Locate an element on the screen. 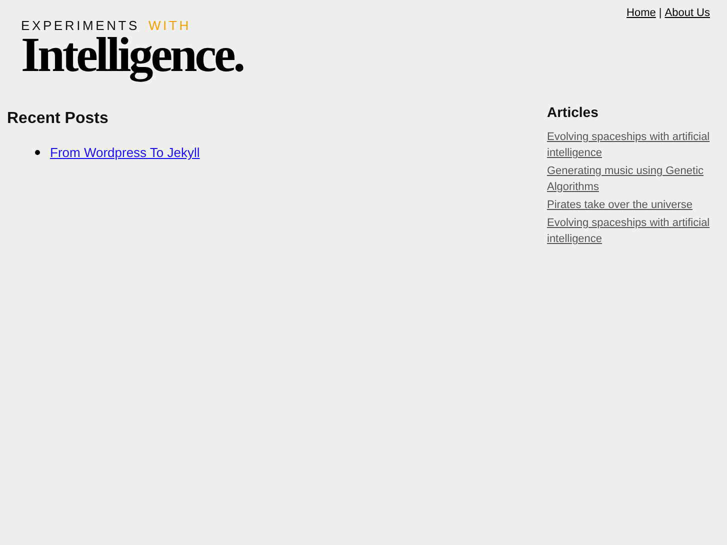 Image resolution: width=727 pixels, height=545 pixels. nav-link: Home is located at coordinates (641, 13).